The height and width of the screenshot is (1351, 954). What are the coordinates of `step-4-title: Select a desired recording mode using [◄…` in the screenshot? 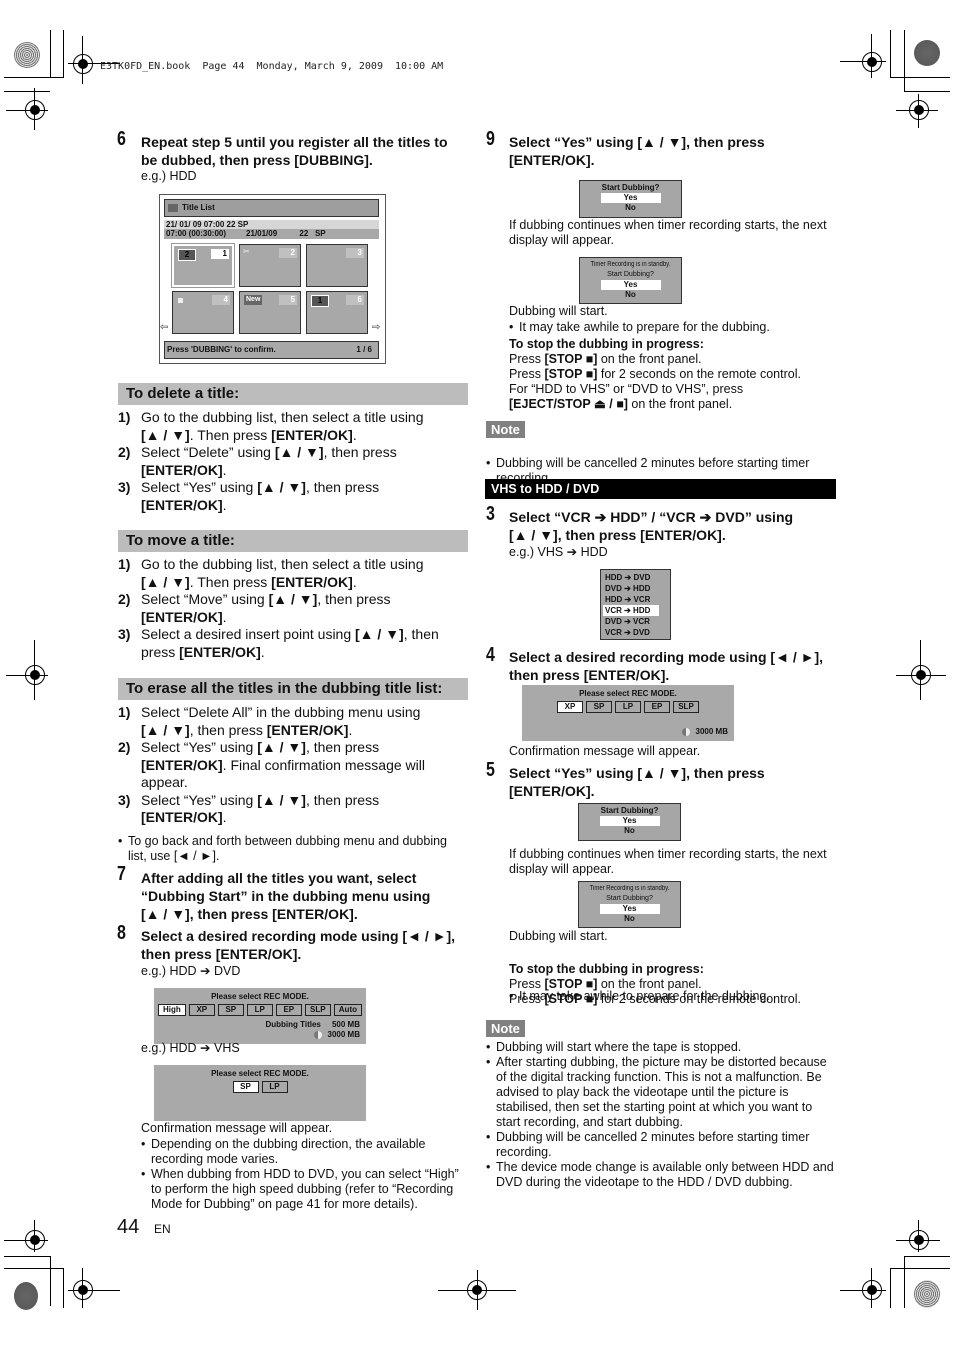 It's located at (676, 666).